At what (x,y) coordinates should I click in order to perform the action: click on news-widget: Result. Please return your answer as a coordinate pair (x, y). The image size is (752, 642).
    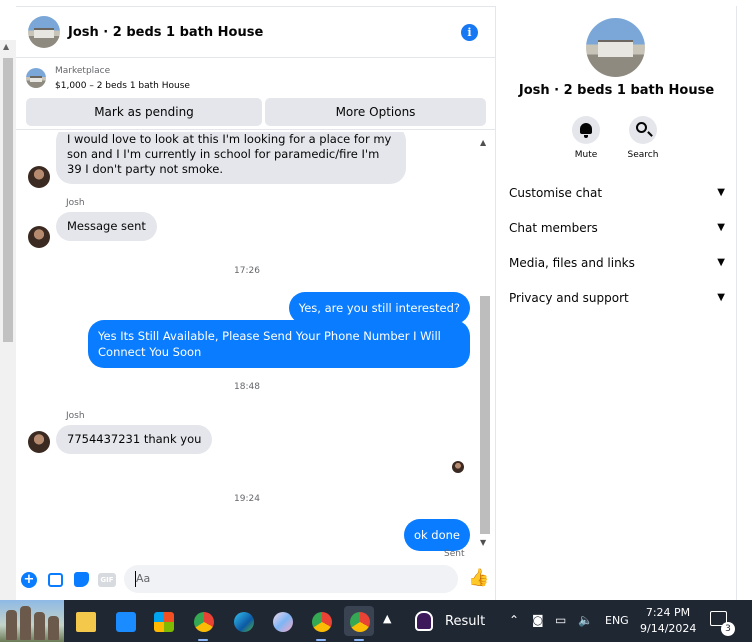
    Looking at the image, I should click on (458, 621).